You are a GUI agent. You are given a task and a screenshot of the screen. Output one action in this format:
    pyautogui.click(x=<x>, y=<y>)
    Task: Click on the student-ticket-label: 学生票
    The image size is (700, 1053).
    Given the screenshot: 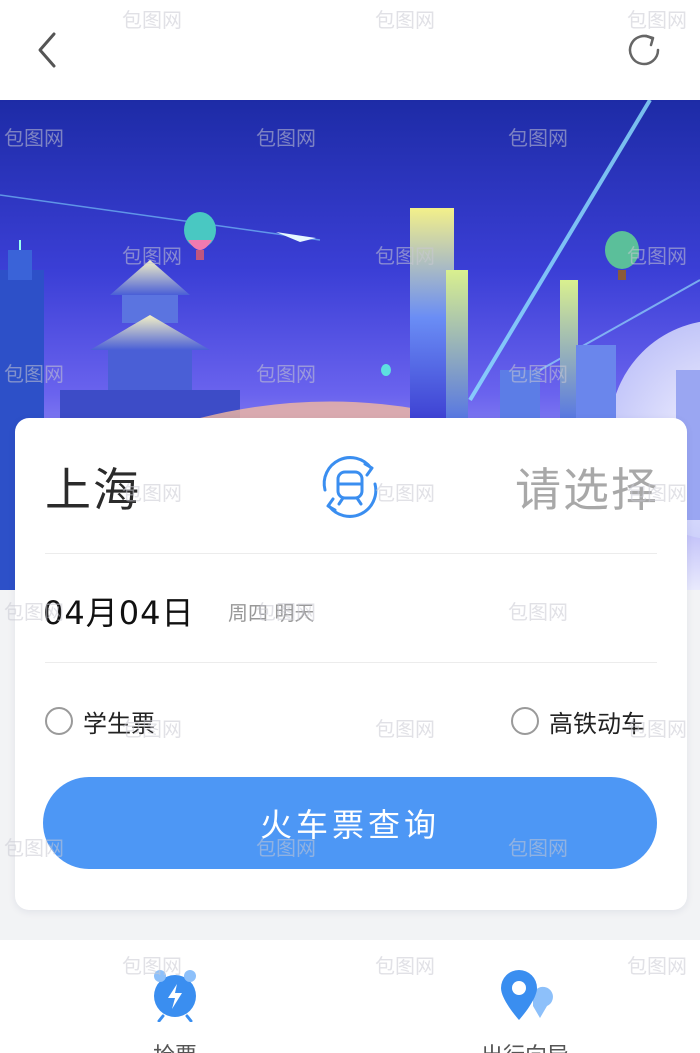 What is the action you would take?
    pyautogui.click(x=119, y=723)
    